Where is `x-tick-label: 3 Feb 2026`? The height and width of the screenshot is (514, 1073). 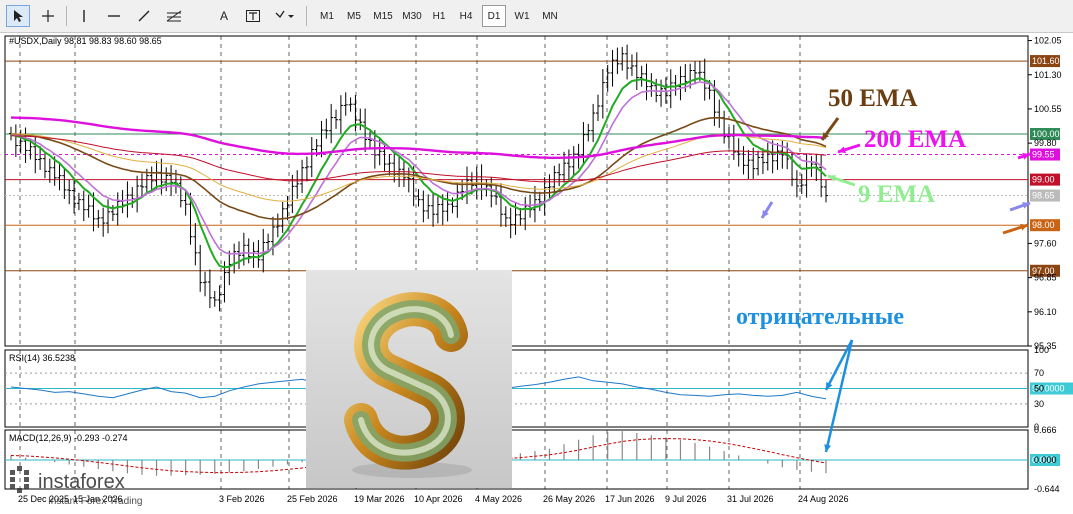
x-tick-label: 3 Feb 2026 is located at coordinates (242, 499).